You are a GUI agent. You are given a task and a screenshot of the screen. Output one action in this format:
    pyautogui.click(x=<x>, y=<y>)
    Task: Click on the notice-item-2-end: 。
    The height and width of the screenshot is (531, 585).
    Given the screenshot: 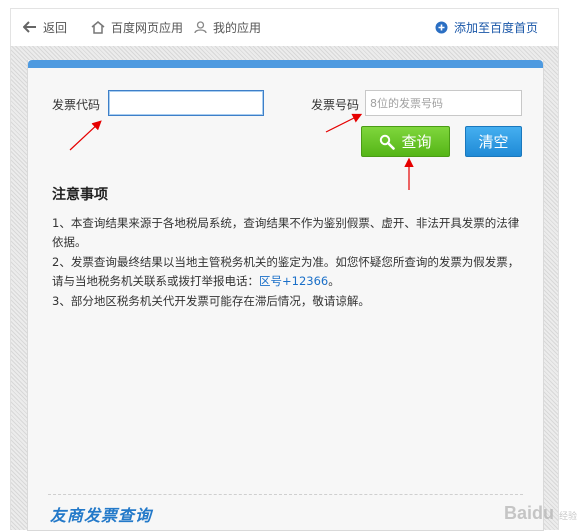 What is the action you would take?
    pyautogui.click(x=334, y=281)
    